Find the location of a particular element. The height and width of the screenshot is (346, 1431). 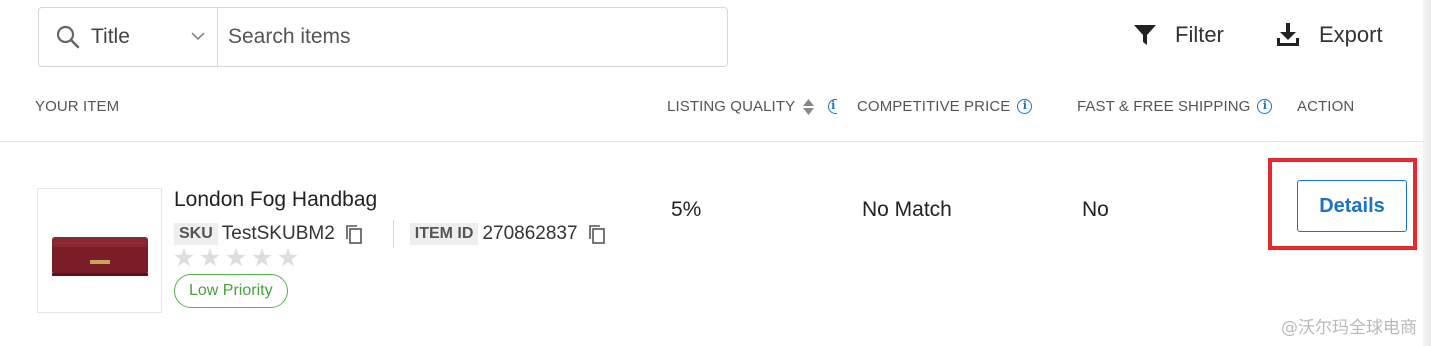

column-header-action: ACTION is located at coordinates (1326, 106).